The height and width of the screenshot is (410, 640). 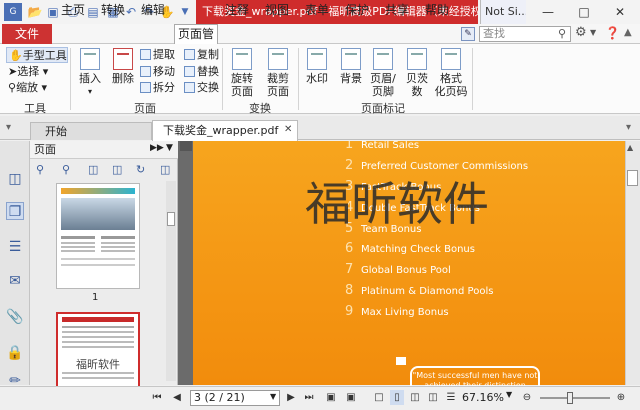 What do you see at coordinates (317, 10) in the screenshot?
I see `menu-form: 表单` at bounding box center [317, 10].